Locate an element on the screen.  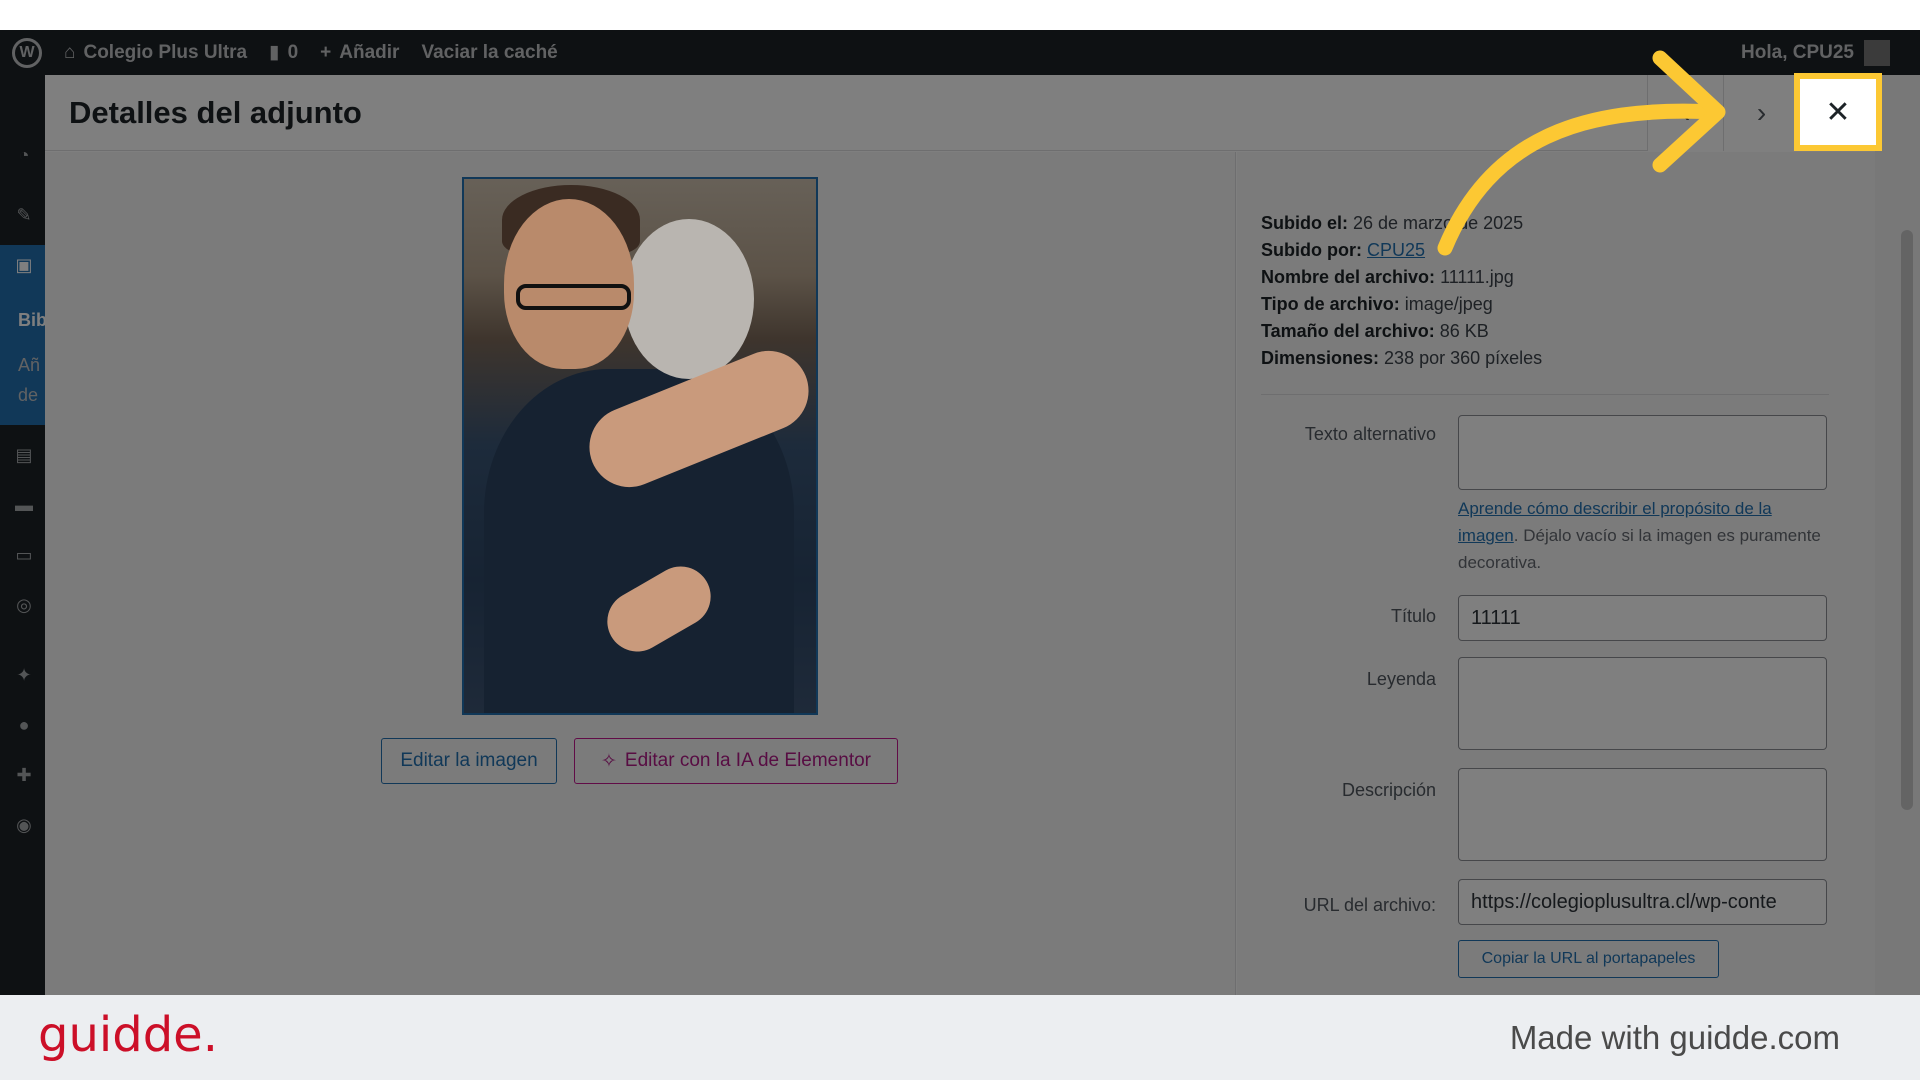
greeting: Hola, CPU25 is located at coordinates (1797, 52).